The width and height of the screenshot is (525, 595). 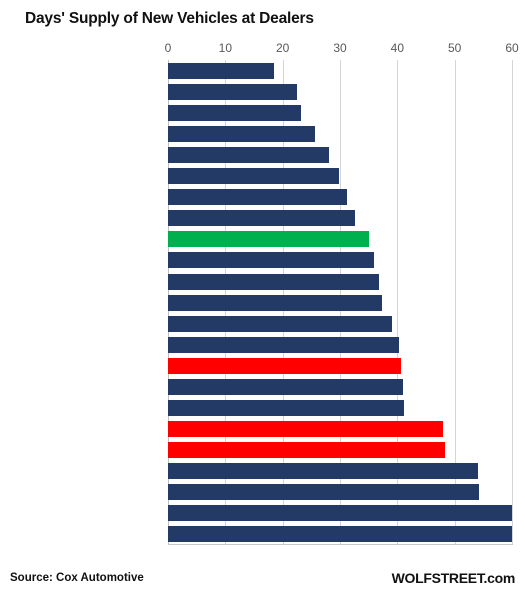 I want to click on bar-row: Full-size SUV, so click(x=340, y=429).